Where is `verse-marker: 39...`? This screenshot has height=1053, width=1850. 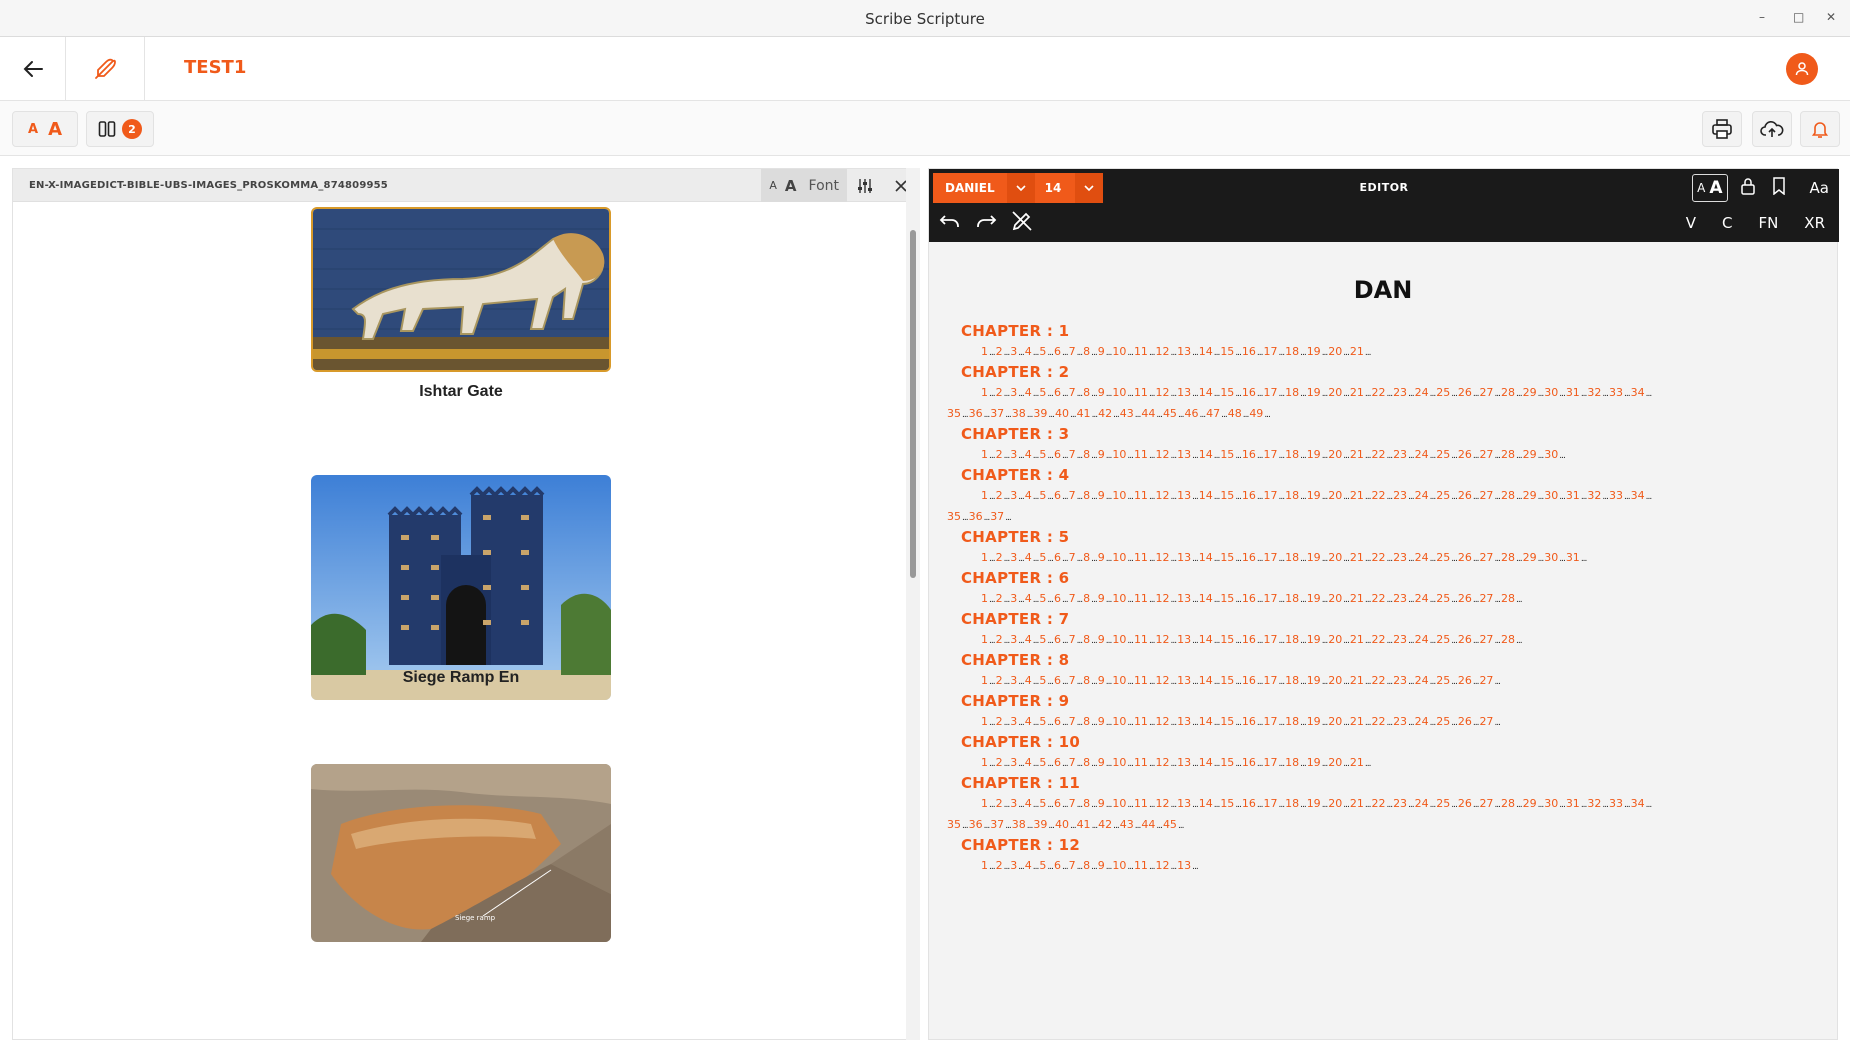
verse-marker: 39... is located at coordinates (1044, 825).